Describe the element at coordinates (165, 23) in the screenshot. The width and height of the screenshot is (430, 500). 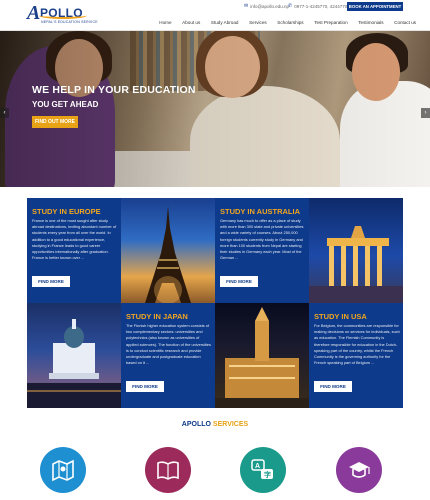
I see `nav-home: Home` at that location.